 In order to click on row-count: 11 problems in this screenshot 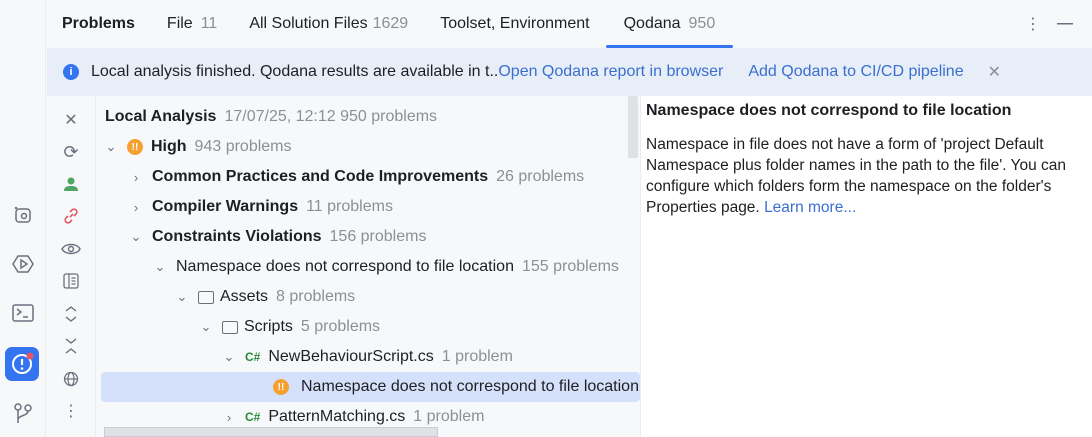, I will do `click(349, 206)`.